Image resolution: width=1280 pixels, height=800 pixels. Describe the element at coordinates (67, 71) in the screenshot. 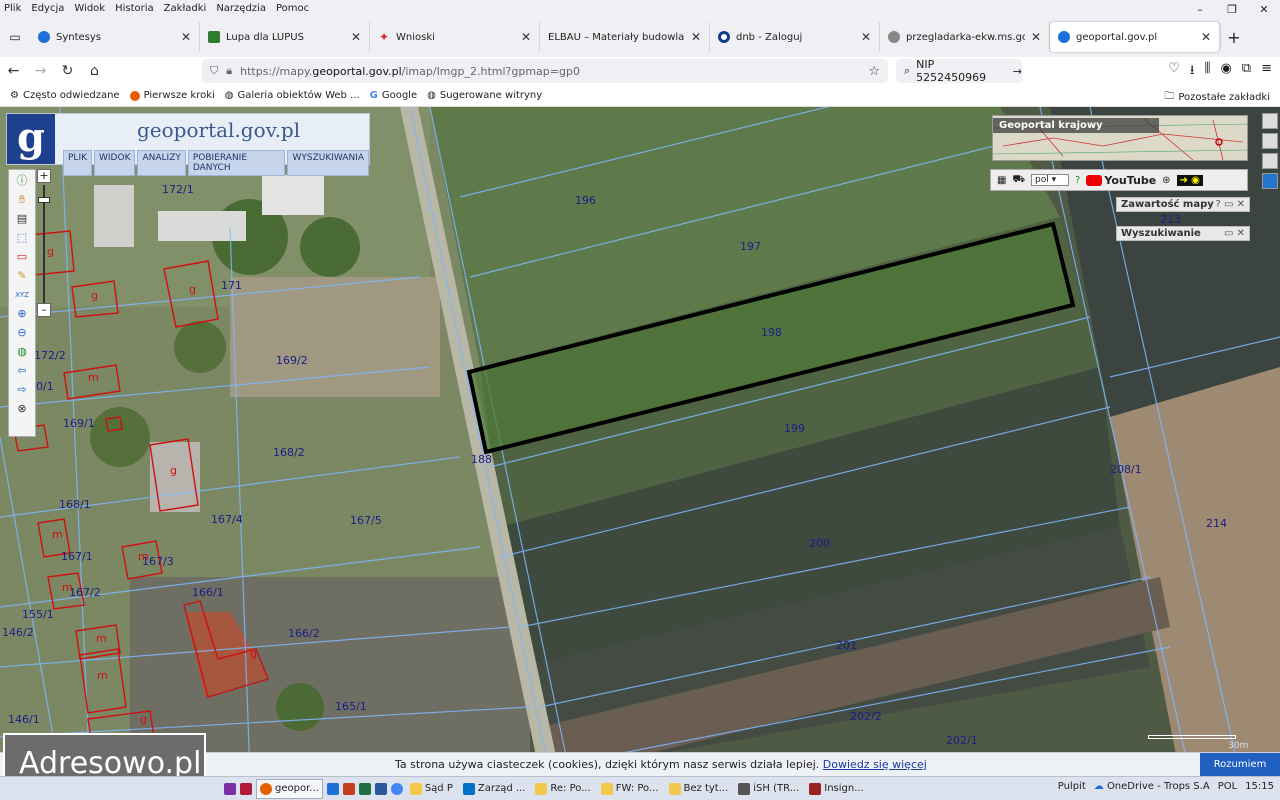

I see `reload-icon: ↻` at that location.